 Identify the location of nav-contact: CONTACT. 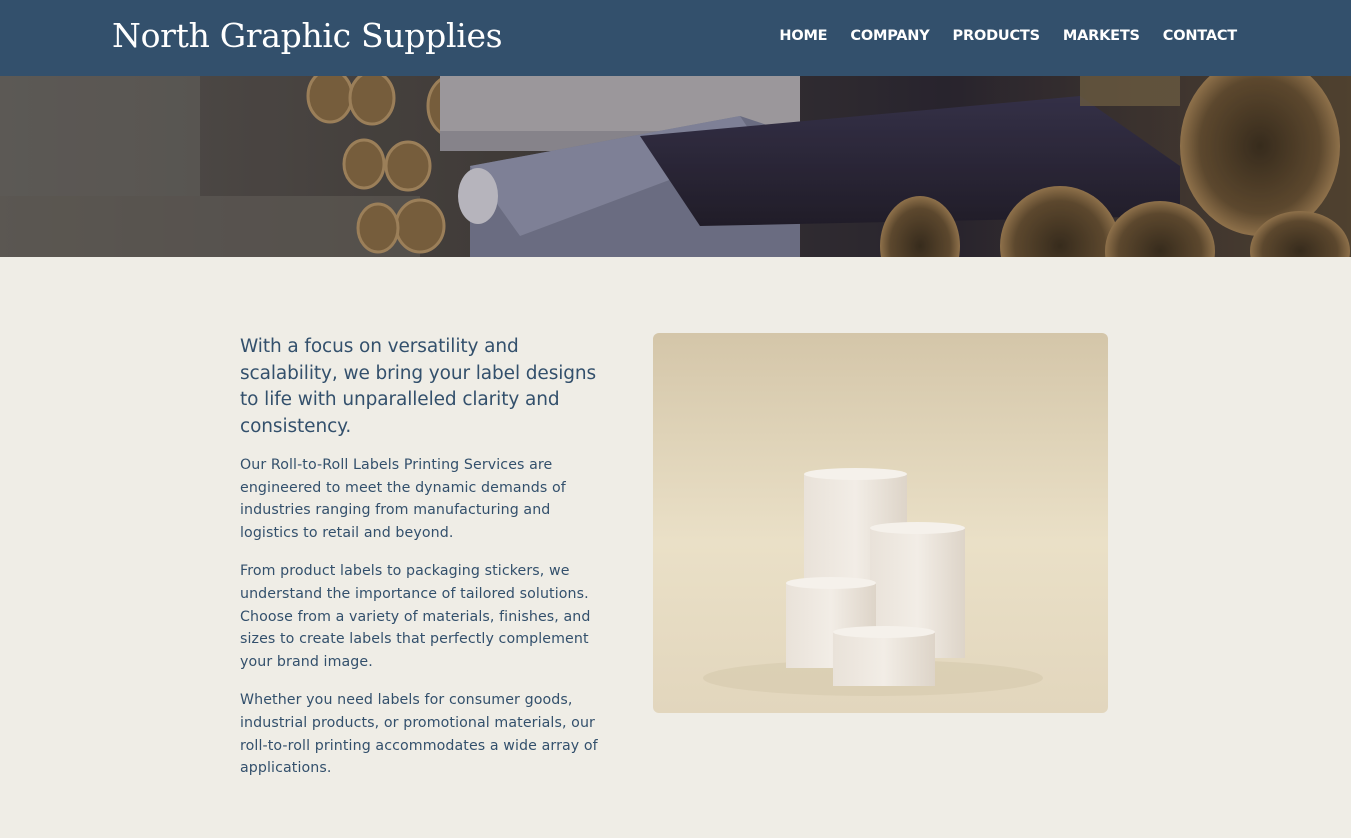
(1200, 36).